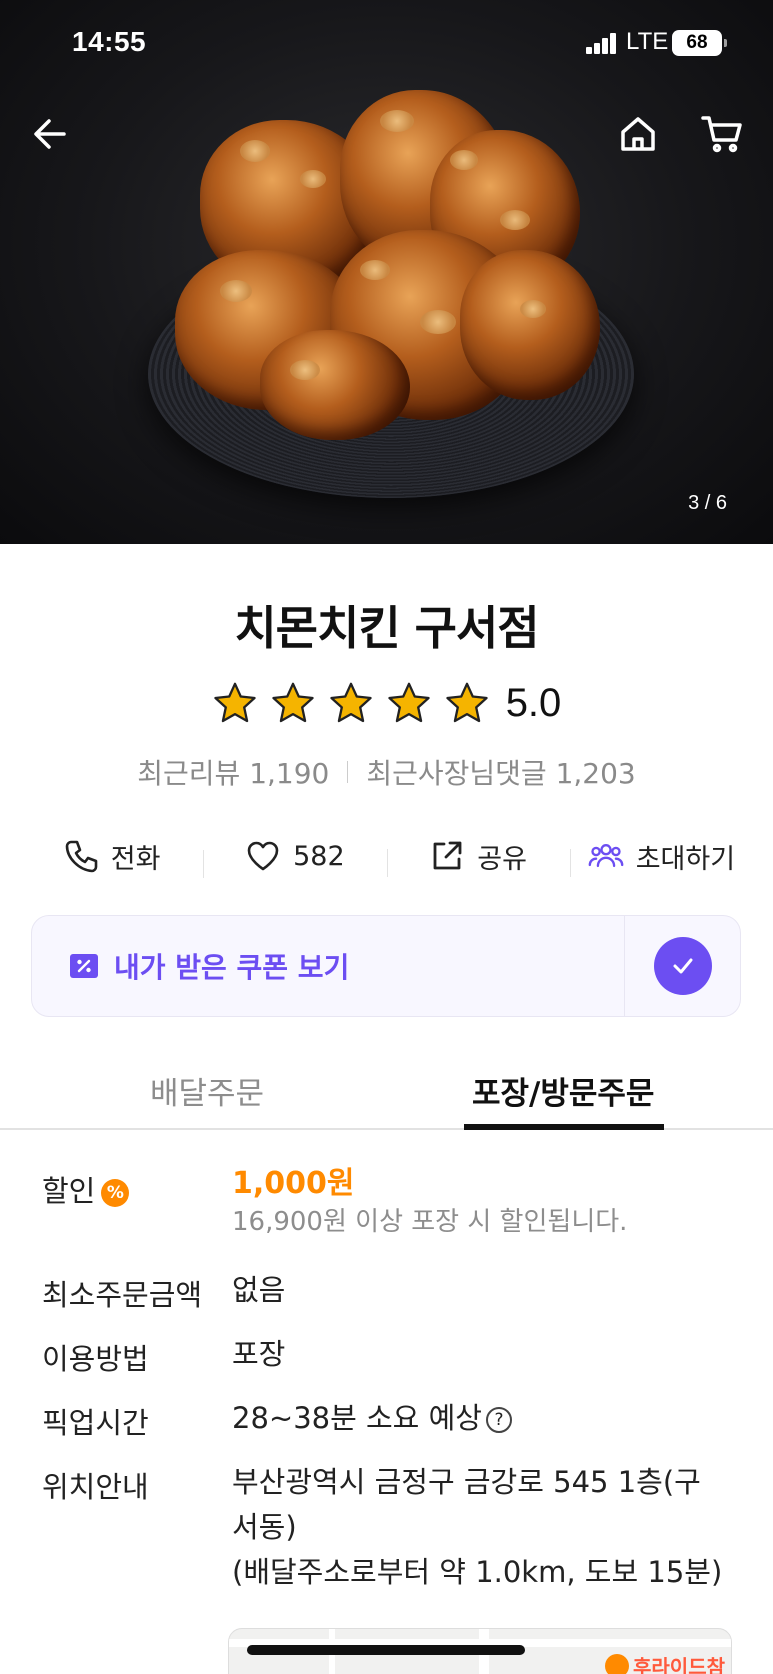  I want to click on order-type-tabs: 배달주문 포장/방문주문, so click(386, 1096).